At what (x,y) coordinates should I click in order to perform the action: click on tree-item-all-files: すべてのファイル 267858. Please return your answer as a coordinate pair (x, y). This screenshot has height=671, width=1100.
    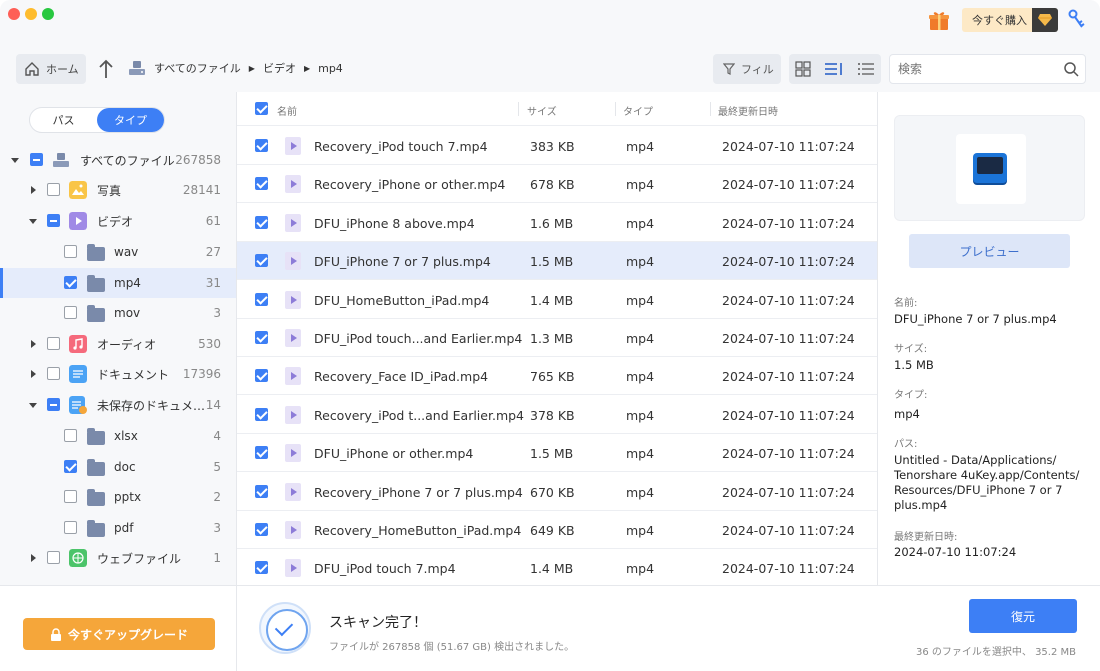
    Looking at the image, I should click on (118, 160).